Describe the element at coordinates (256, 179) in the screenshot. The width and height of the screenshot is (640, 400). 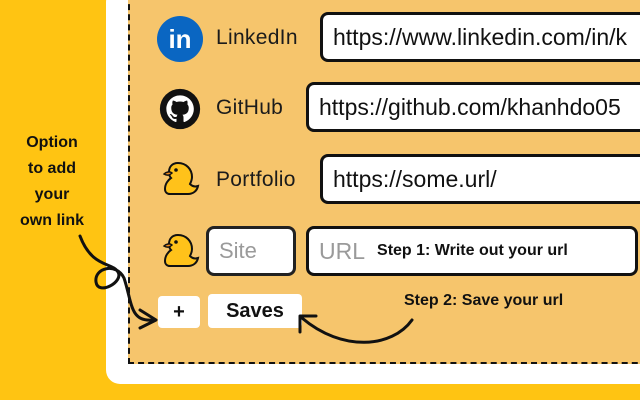
I see `portfolio-label: Portfolio` at that location.